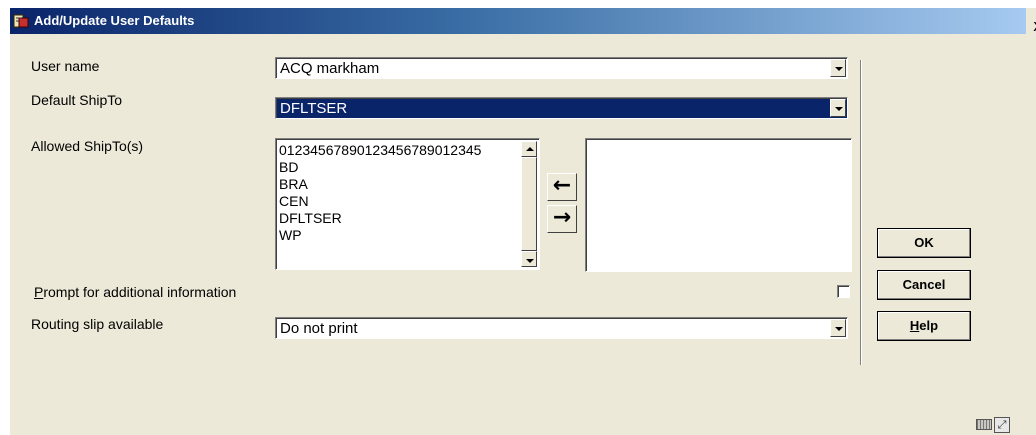 The width and height of the screenshot is (1036, 435). I want to click on list-item: DFLTSER, so click(393, 218).